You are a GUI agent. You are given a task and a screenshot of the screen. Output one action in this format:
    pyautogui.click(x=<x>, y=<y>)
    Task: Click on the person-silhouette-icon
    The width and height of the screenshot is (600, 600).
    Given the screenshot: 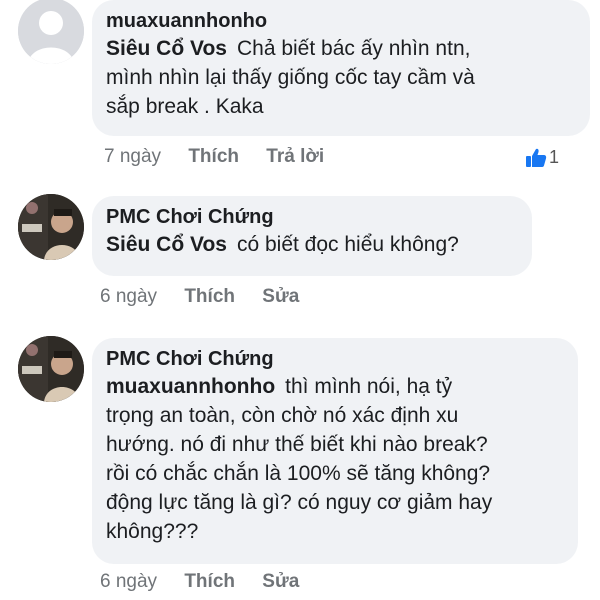 What is the action you would take?
    pyautogui.click(x=51, y=32)
    